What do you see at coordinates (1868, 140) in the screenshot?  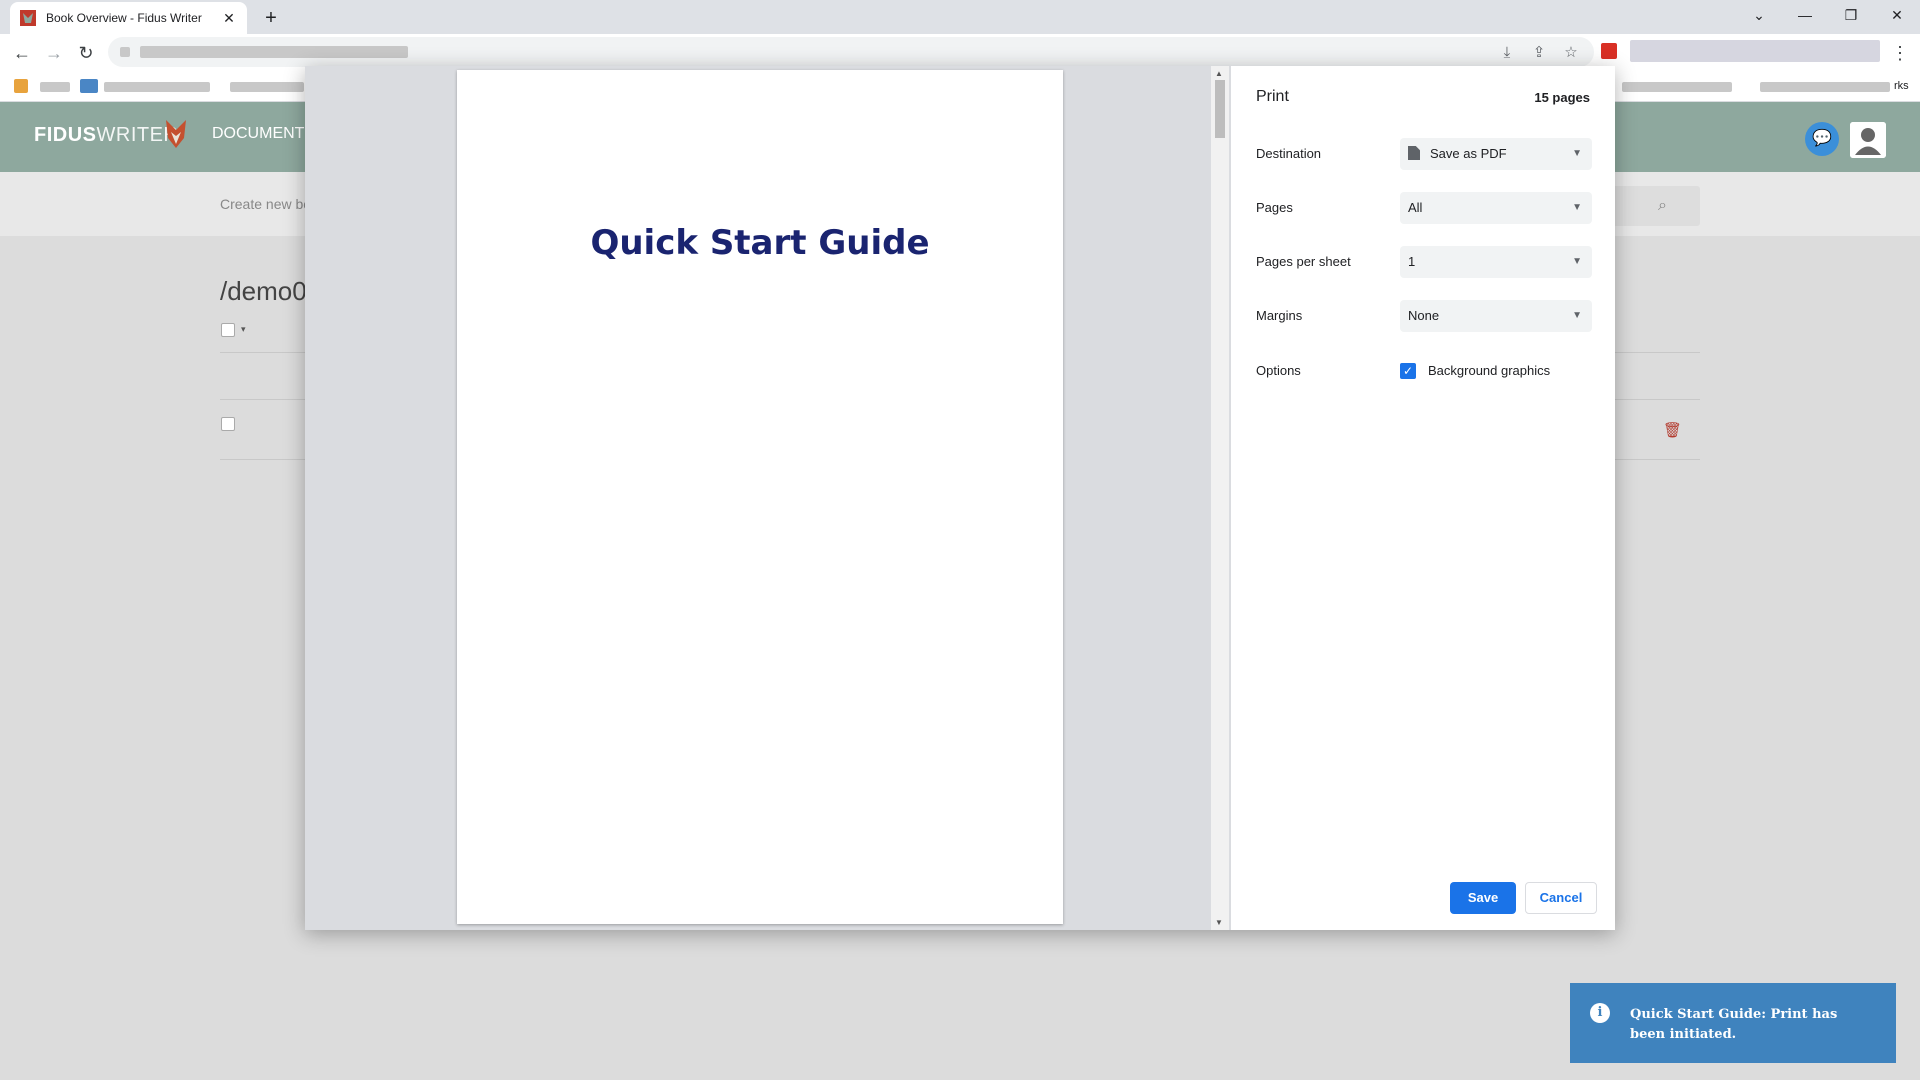 I see `user-avatar-icon` at bounding box center [1868, 140].